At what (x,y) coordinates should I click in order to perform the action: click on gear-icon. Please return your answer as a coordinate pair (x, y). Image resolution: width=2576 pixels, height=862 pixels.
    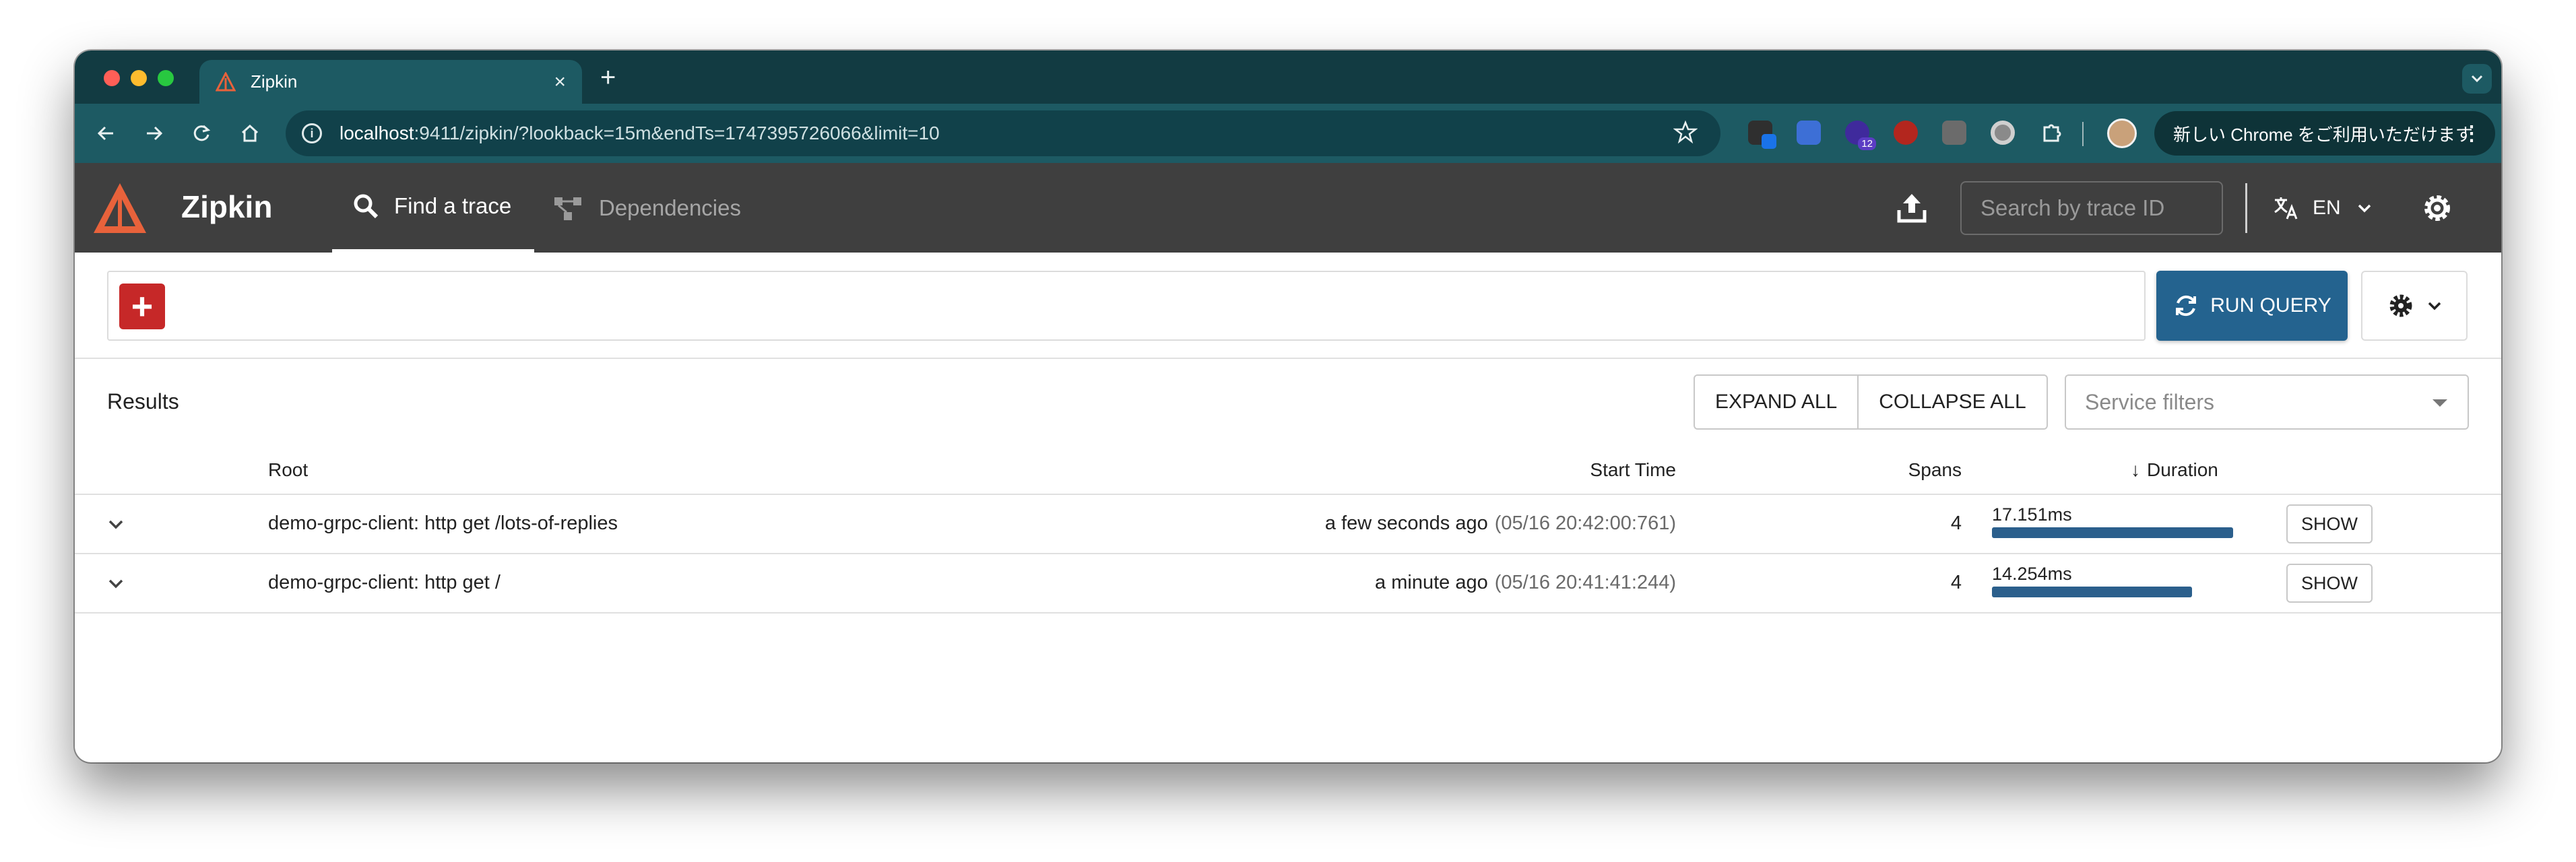
    Looking at the image, I should click on (2401, 305).